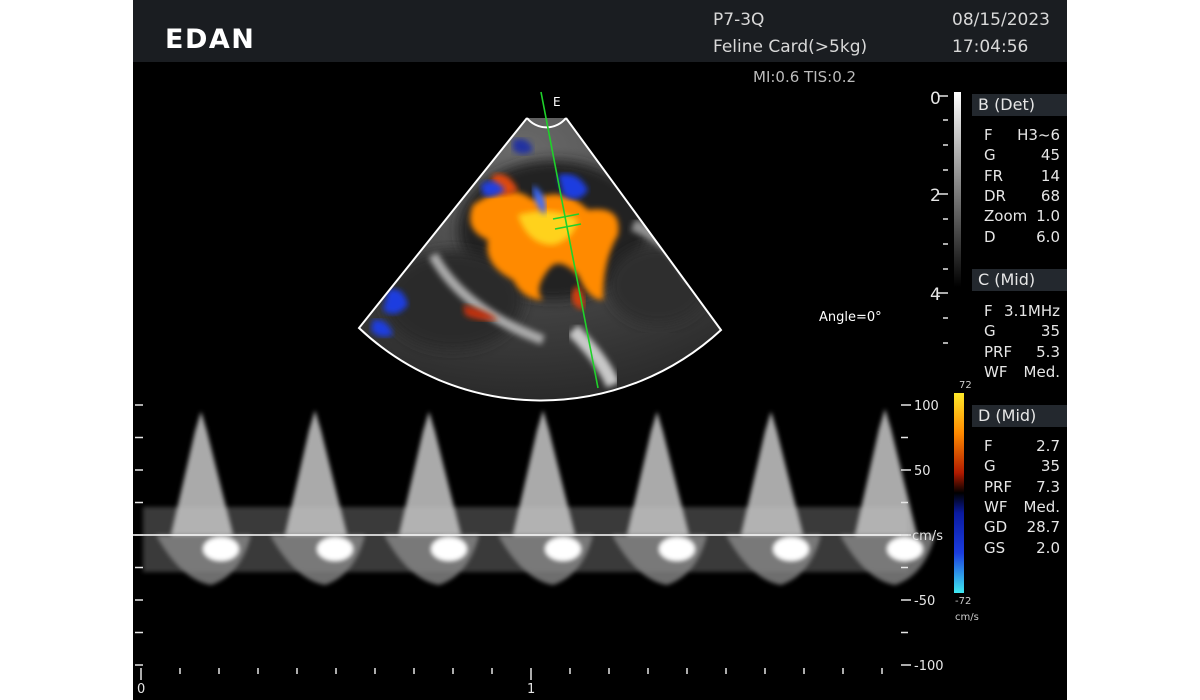  What do you see at coordinates (924, 601) in the screenshot?
I see `velocity-scale-label: -50` at bounding box center [924, 601].